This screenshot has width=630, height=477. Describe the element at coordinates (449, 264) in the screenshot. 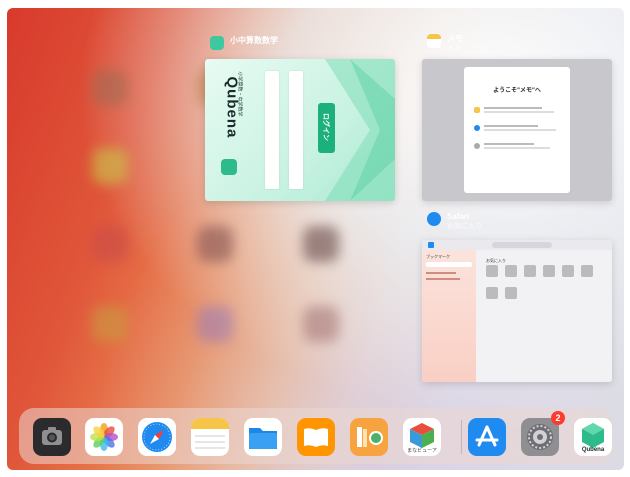

I see `sidebar-segment` at that location.